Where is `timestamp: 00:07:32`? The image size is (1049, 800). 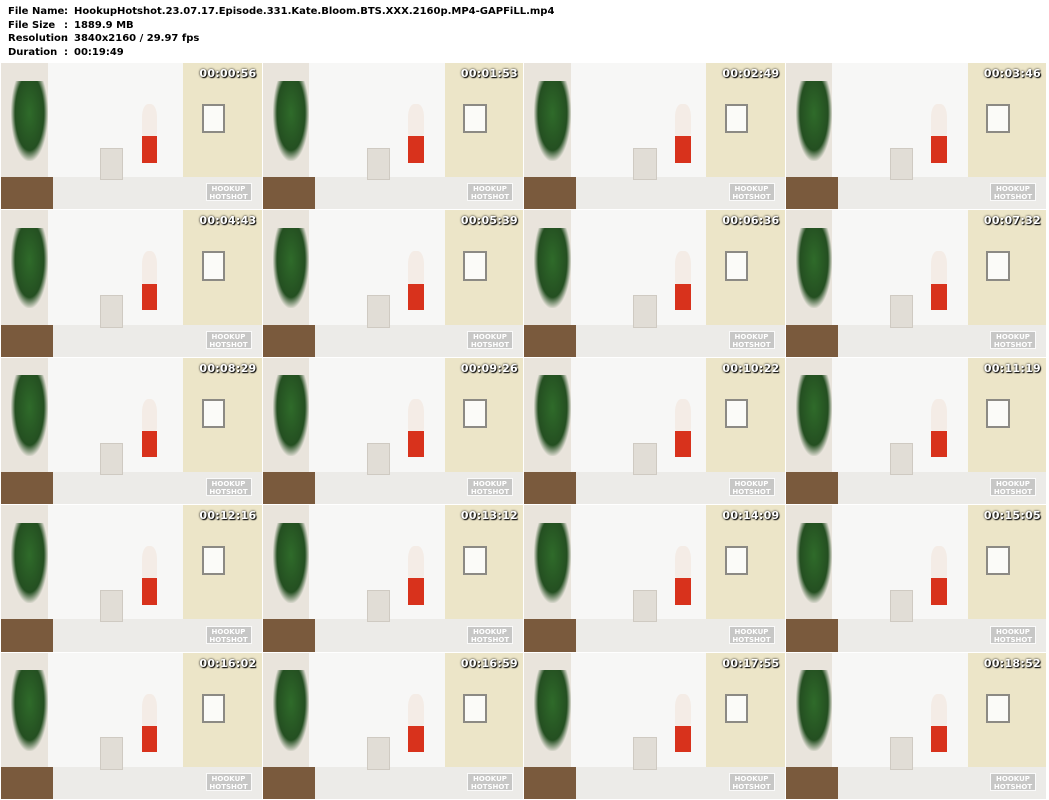
timestamp: 00:07:32 is located at coordinates (1012, 221).